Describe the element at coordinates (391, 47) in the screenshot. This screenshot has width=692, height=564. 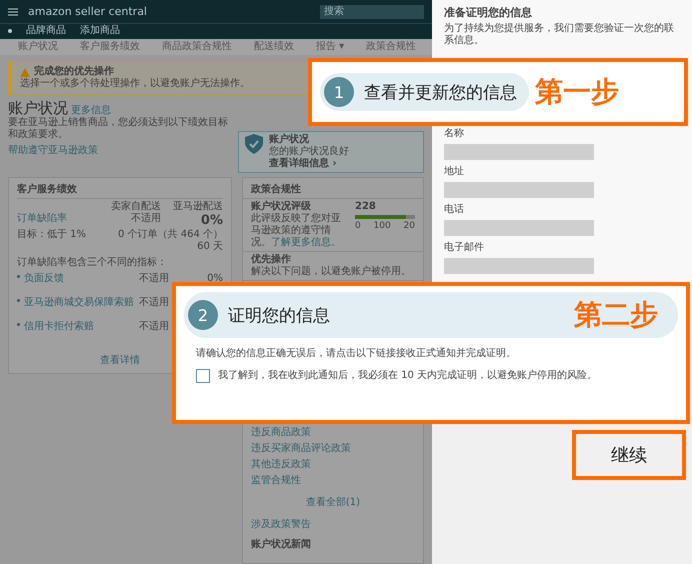
I see `nav-tab: 政策合规性` at that location.